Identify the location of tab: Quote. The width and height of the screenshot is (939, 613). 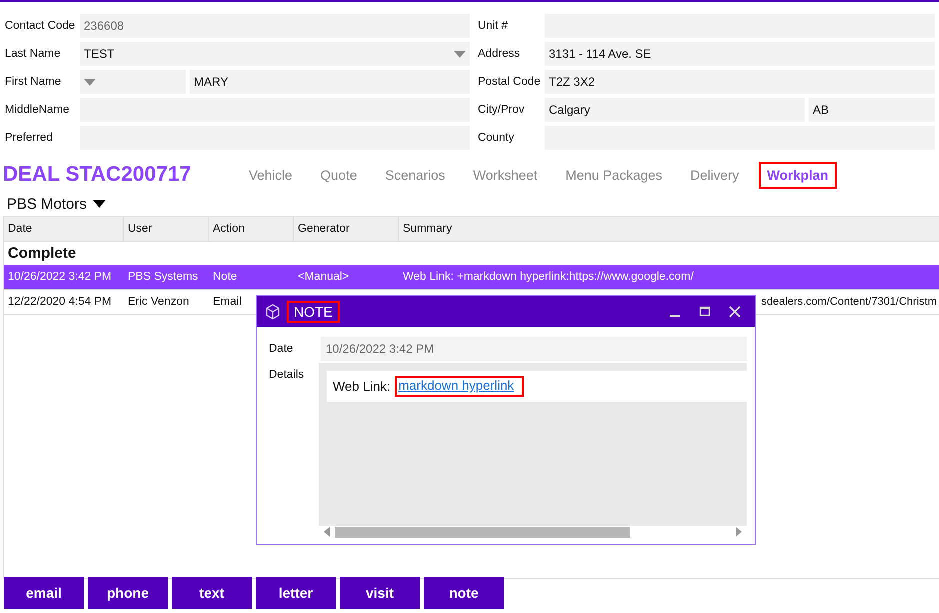
(339, 175).